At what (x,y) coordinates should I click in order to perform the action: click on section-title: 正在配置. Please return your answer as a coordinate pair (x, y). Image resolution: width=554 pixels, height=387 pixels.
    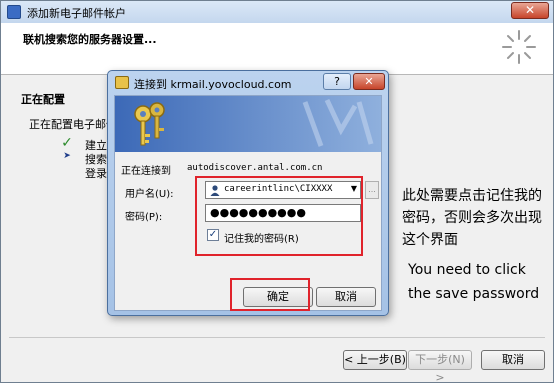
    Looking at the image, I should click on (43, 99).